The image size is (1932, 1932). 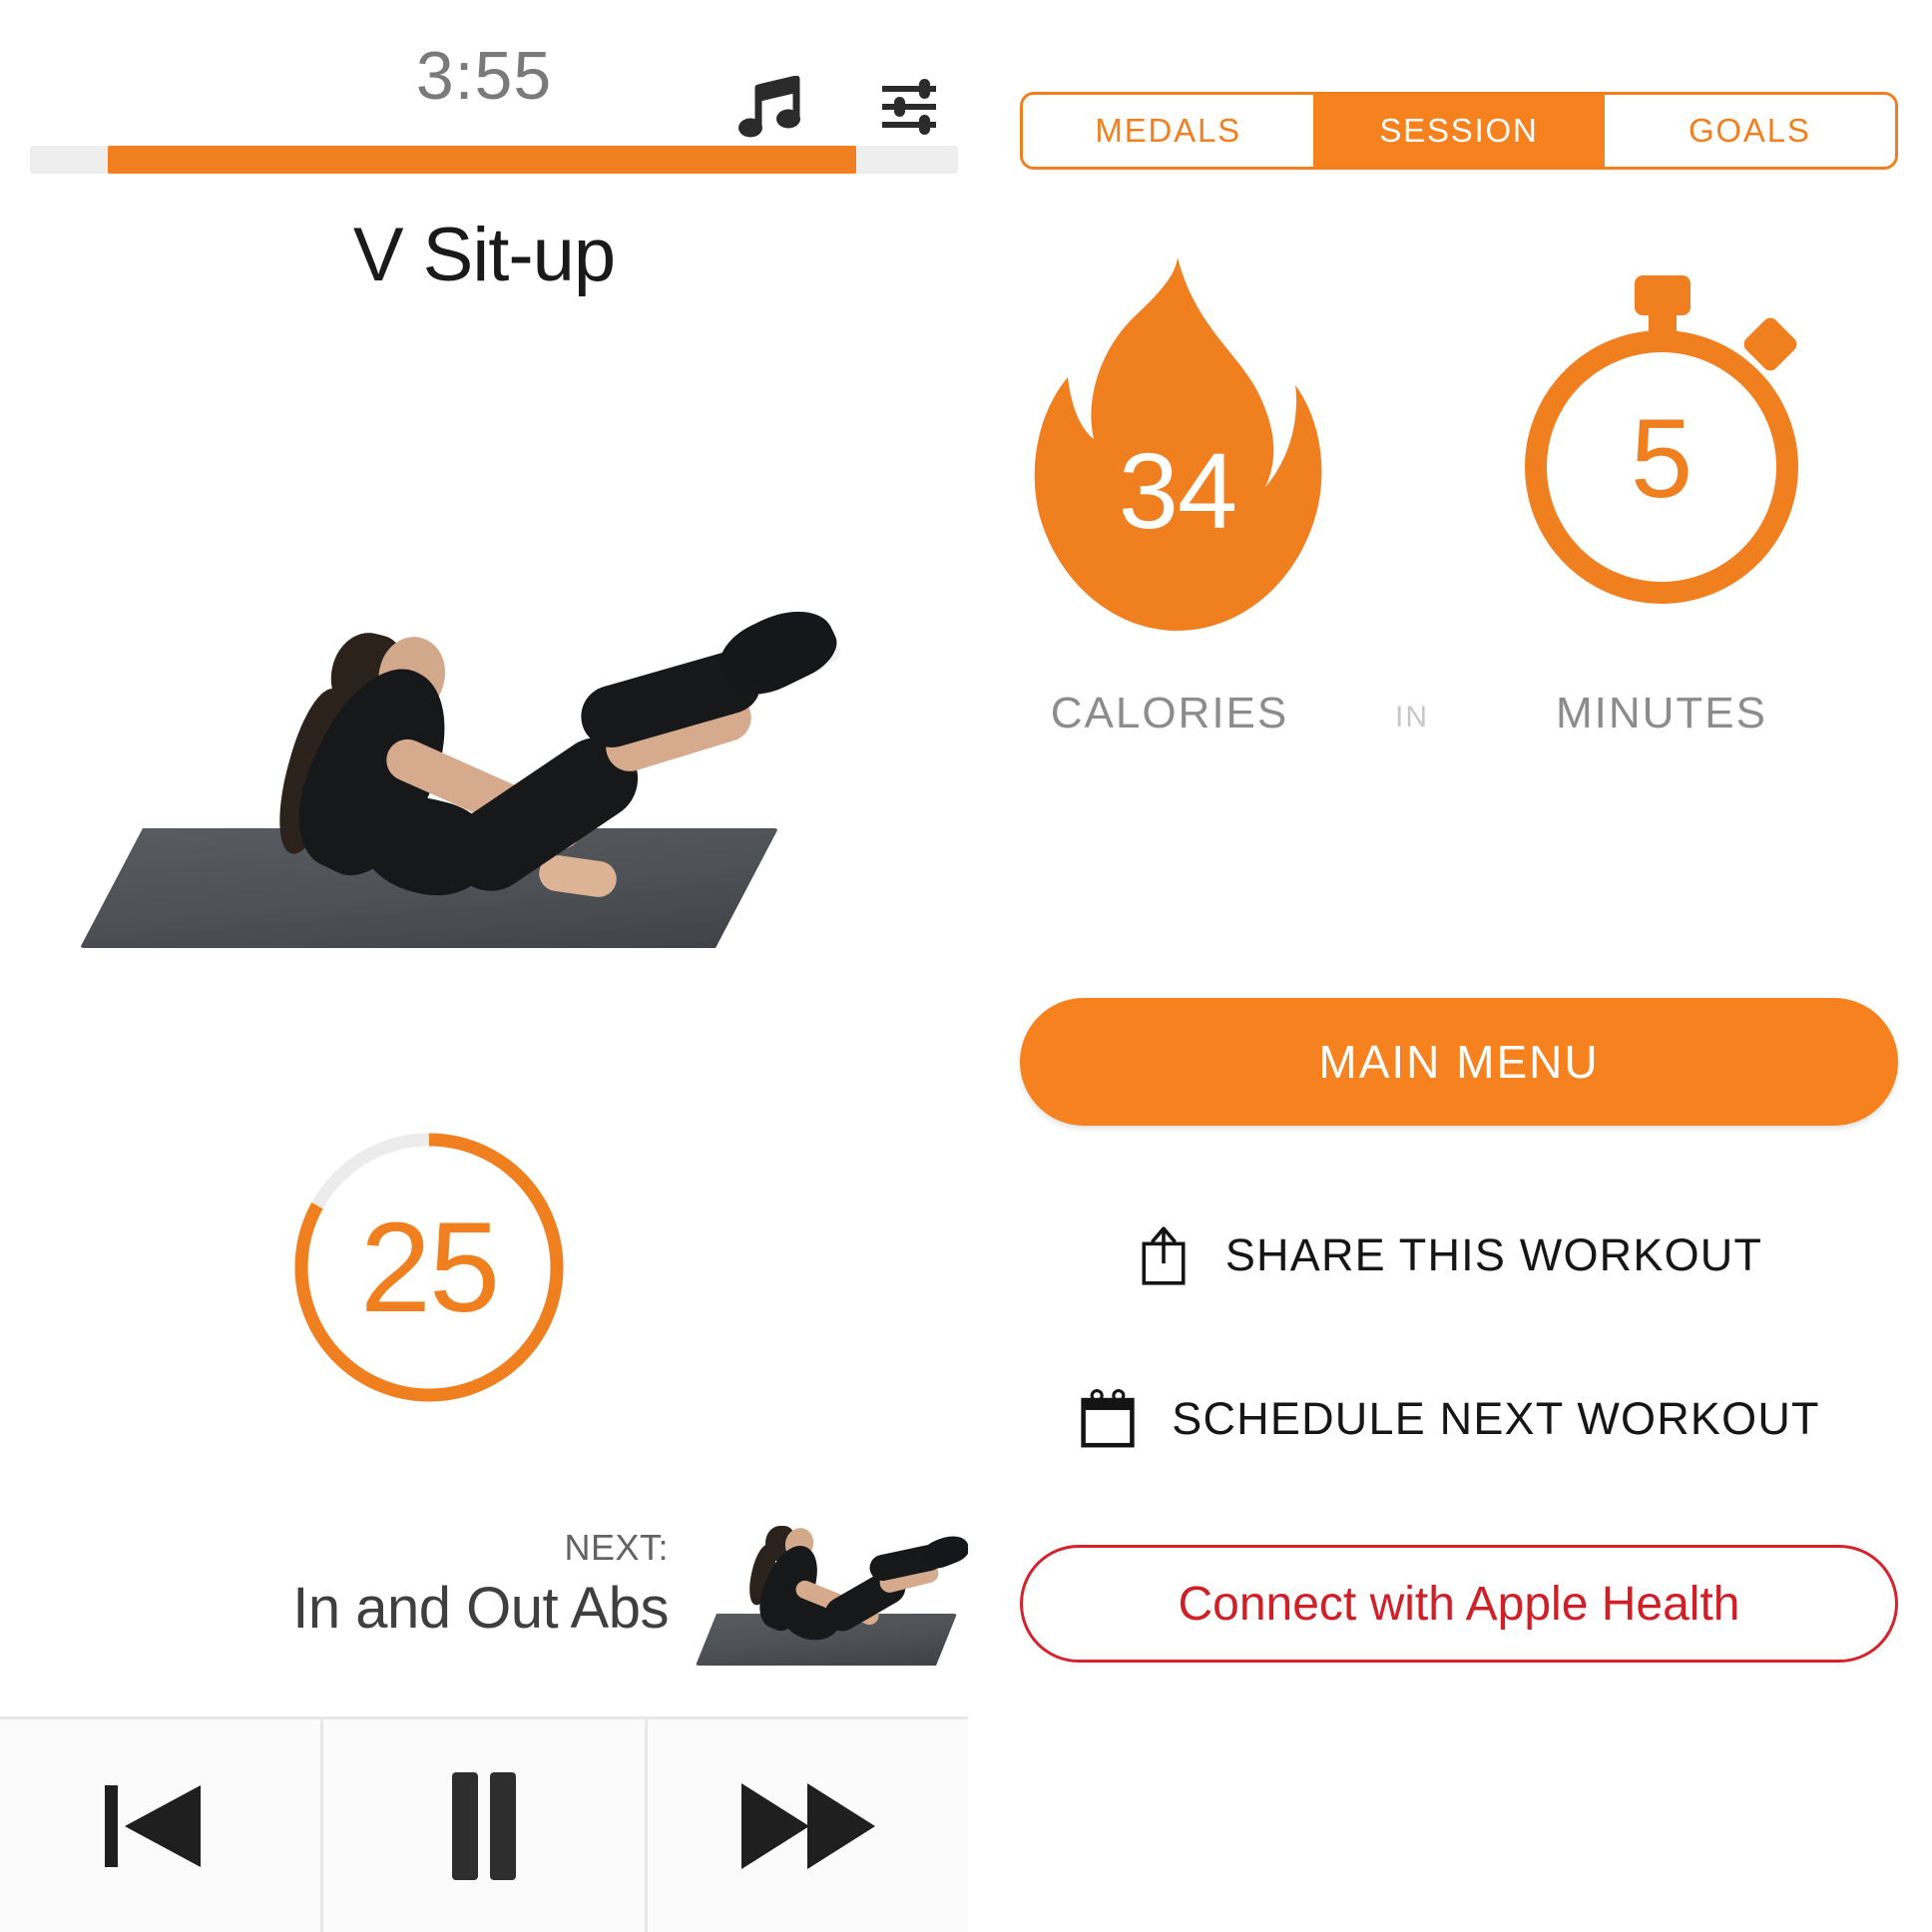 What do you see at coordinates (1459, 1062) in the screenshot?
I see `main-menu-button: MAIN MENU` at bounding box center [1459, 1062].